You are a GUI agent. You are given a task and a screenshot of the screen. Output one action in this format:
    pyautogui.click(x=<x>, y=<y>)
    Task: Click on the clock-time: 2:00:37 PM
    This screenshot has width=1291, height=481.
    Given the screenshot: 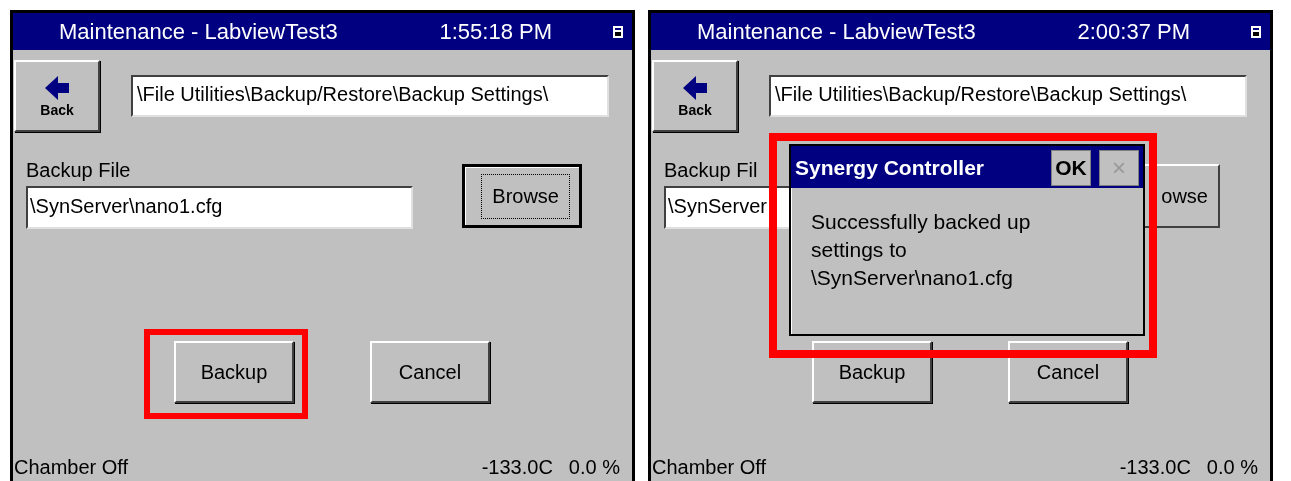 What is the action you would take?
    pyautogui.click(x=1133, y=31)
    